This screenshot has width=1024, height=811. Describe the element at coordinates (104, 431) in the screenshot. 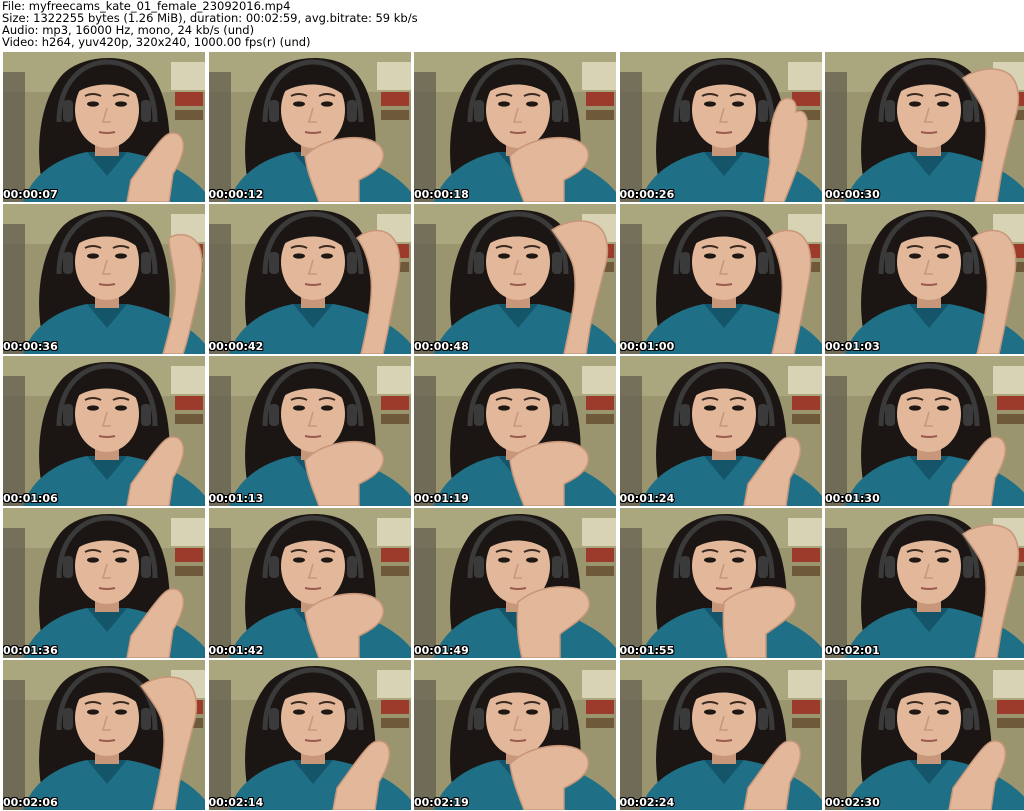

I see `video-thumbnail: 00:01:06` at that location.